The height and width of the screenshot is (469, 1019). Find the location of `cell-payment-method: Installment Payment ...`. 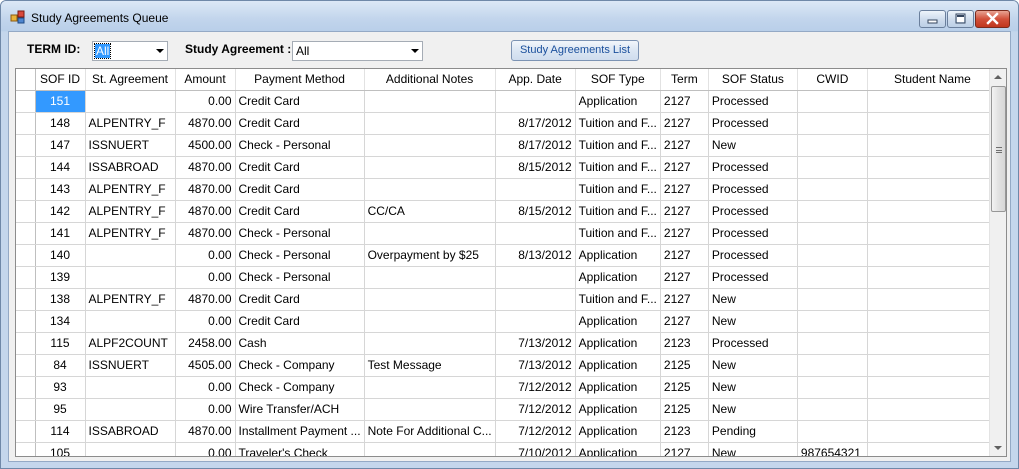

cell-payment-method: Installment Payment ... is located at coordinates (300, 431).